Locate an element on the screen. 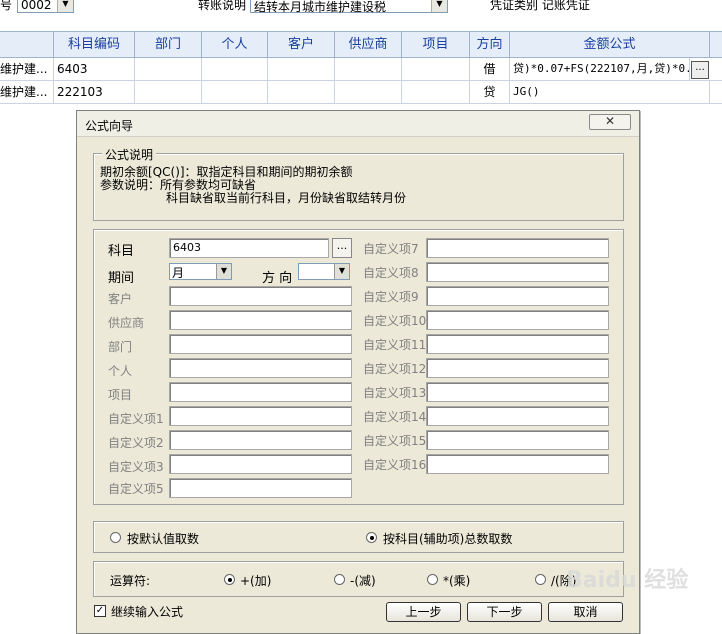 The width and height of the screenshot is (722, 634). custom2-label: 自定义项2 is located at coordinates (136, 443).